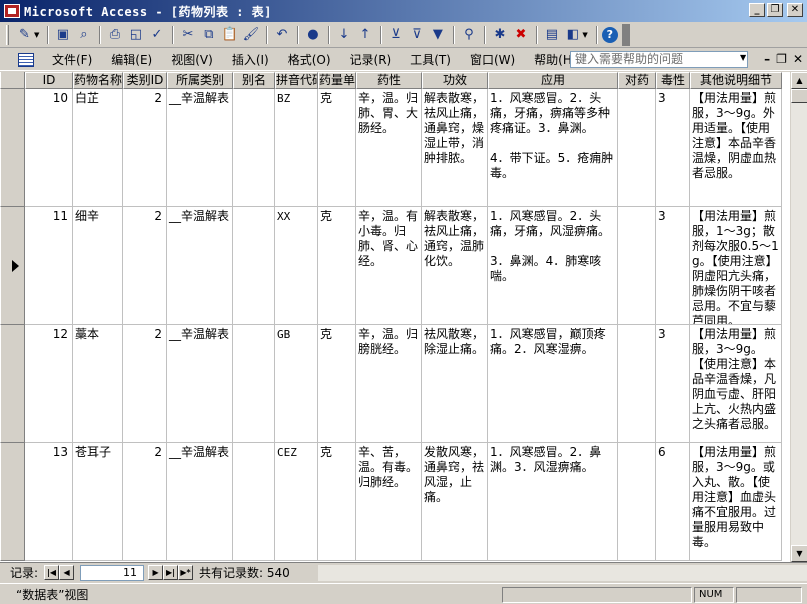  What do you see at coordinates (455, 502) in the screenshot?
I see `cell-effect: 发散风寒，通鼻窍，祛风湿，止痛。` at bounding box center [455, 502].